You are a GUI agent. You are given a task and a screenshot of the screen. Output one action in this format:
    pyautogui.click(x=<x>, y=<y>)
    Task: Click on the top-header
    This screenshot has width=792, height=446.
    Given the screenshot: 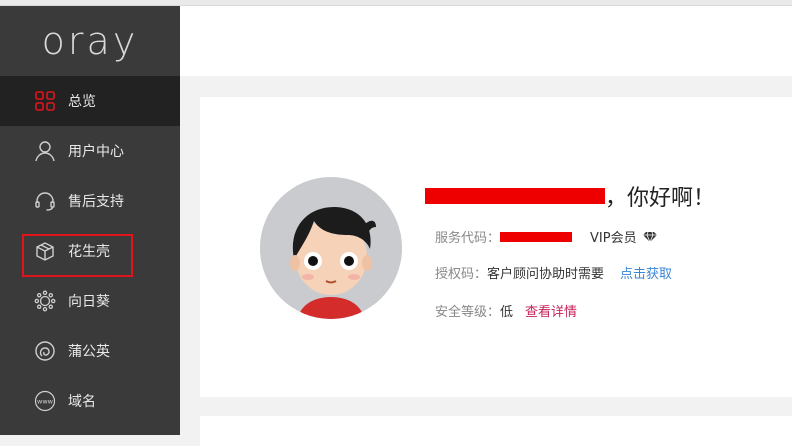 What is the action you would take?
    pyautogui.click(x=486, y=41)
    